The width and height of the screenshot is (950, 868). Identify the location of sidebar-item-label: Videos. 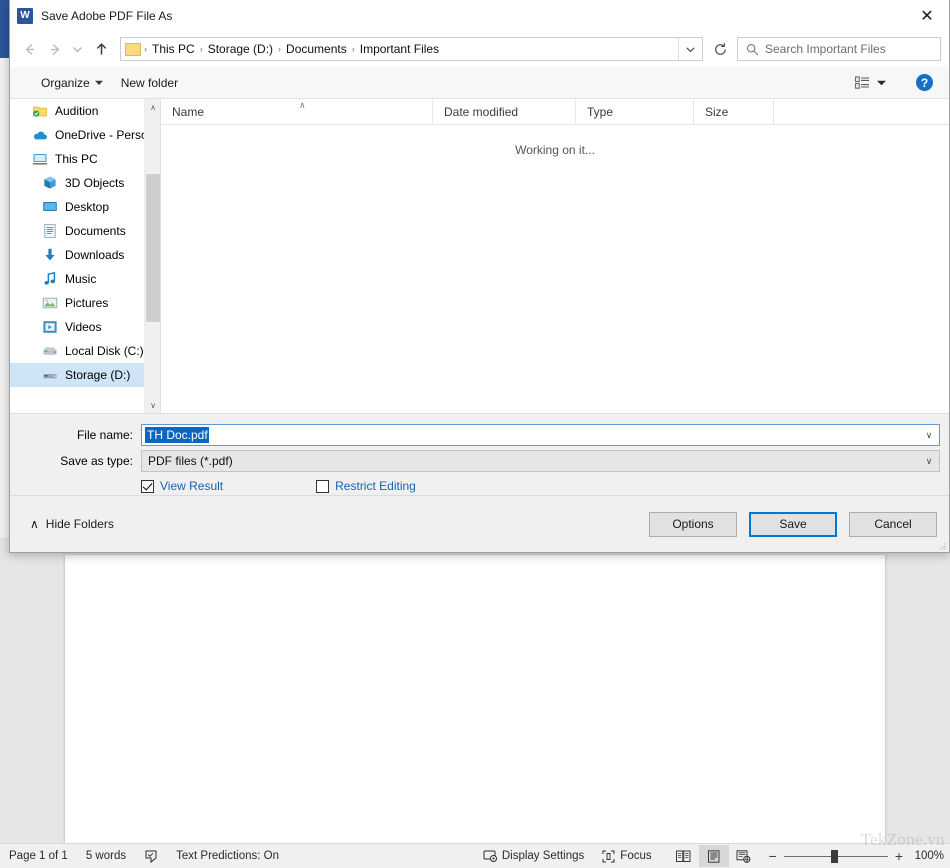
(83, 327).